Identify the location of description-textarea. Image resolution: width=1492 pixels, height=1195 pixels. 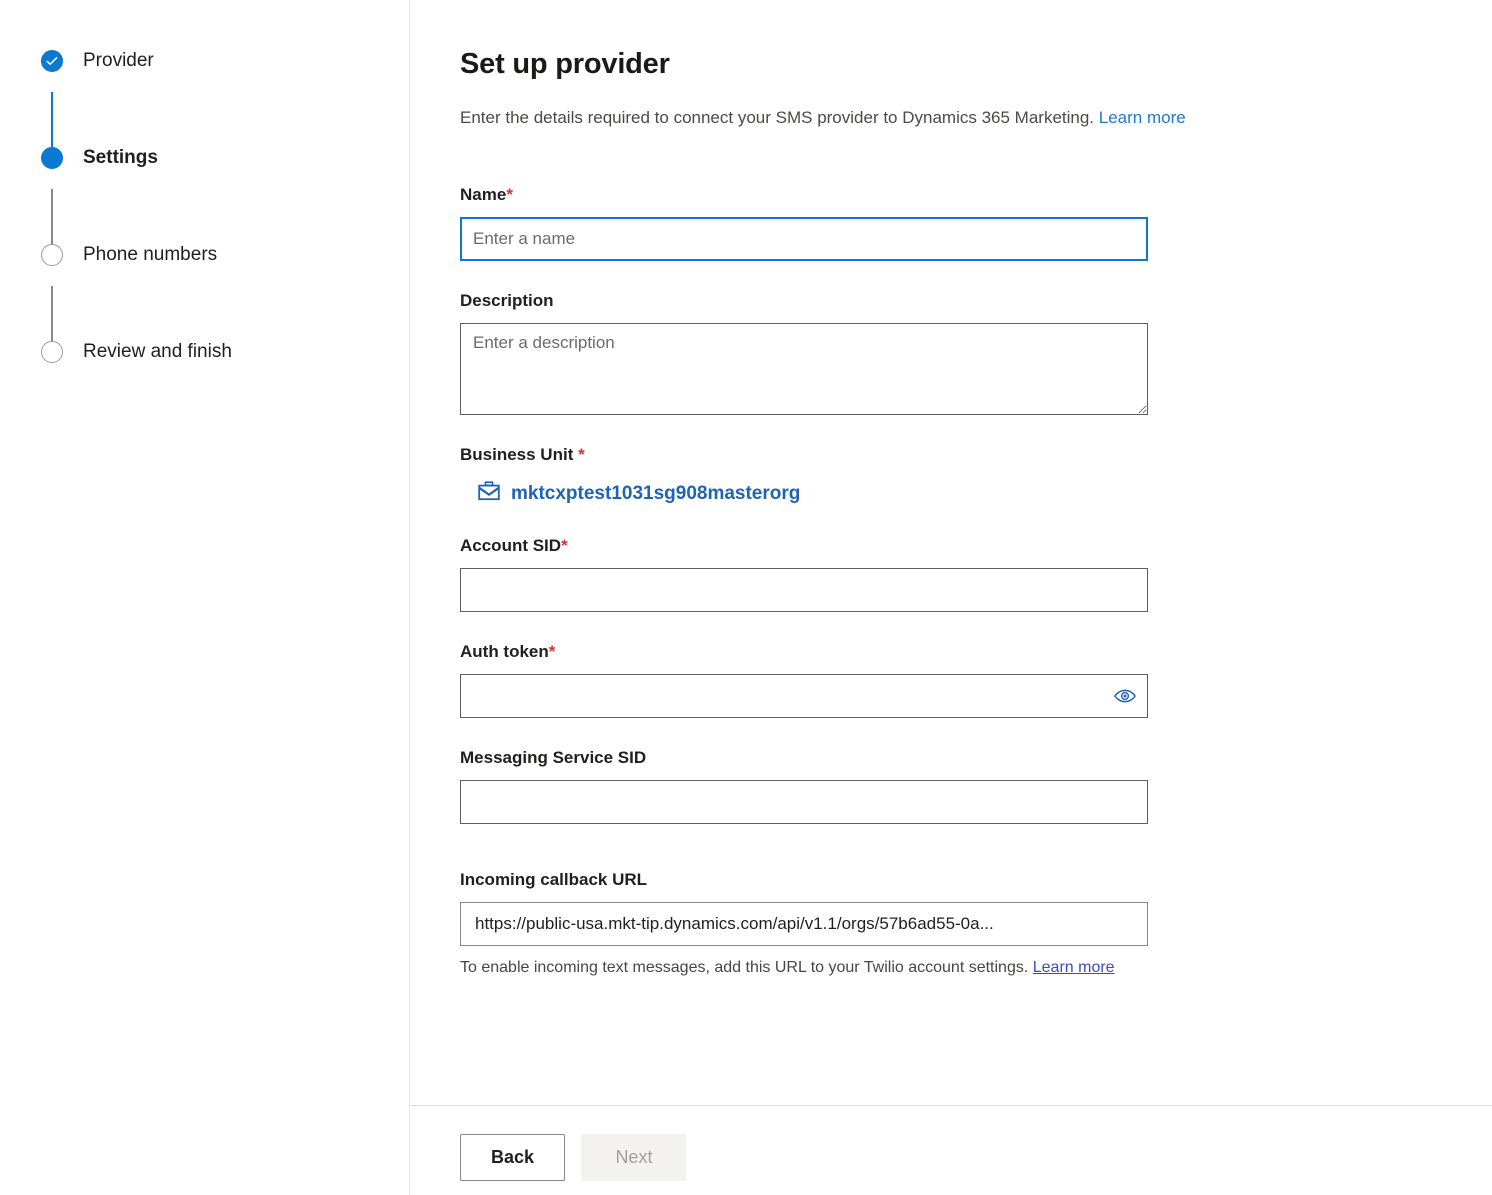
(804, 369).